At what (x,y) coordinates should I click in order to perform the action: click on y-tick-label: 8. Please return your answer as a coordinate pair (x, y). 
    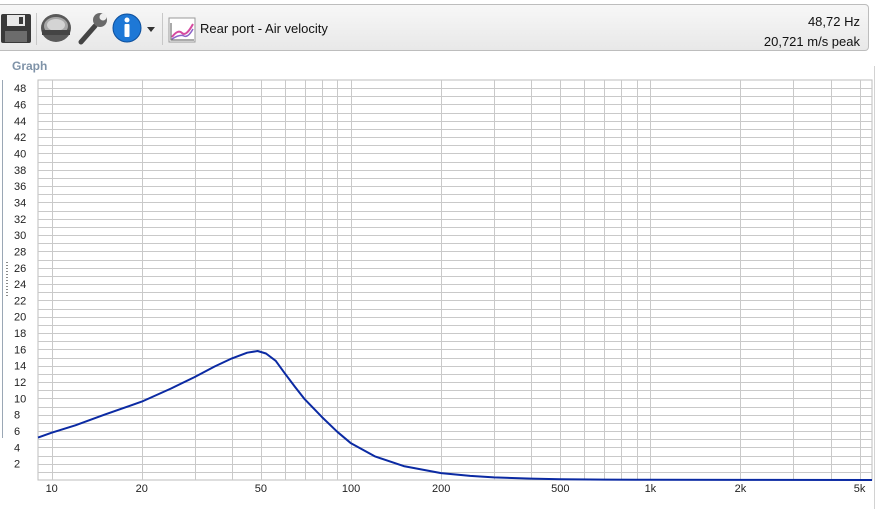
    Looking at the image, I should click on (17, 416).